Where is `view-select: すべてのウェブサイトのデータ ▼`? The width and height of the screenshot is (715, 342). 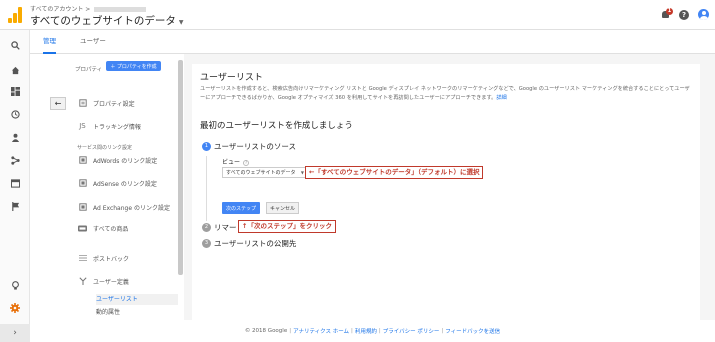 view-select: すべてのウェブサイトのデータ ▼ is located at coordinates (265, 172).